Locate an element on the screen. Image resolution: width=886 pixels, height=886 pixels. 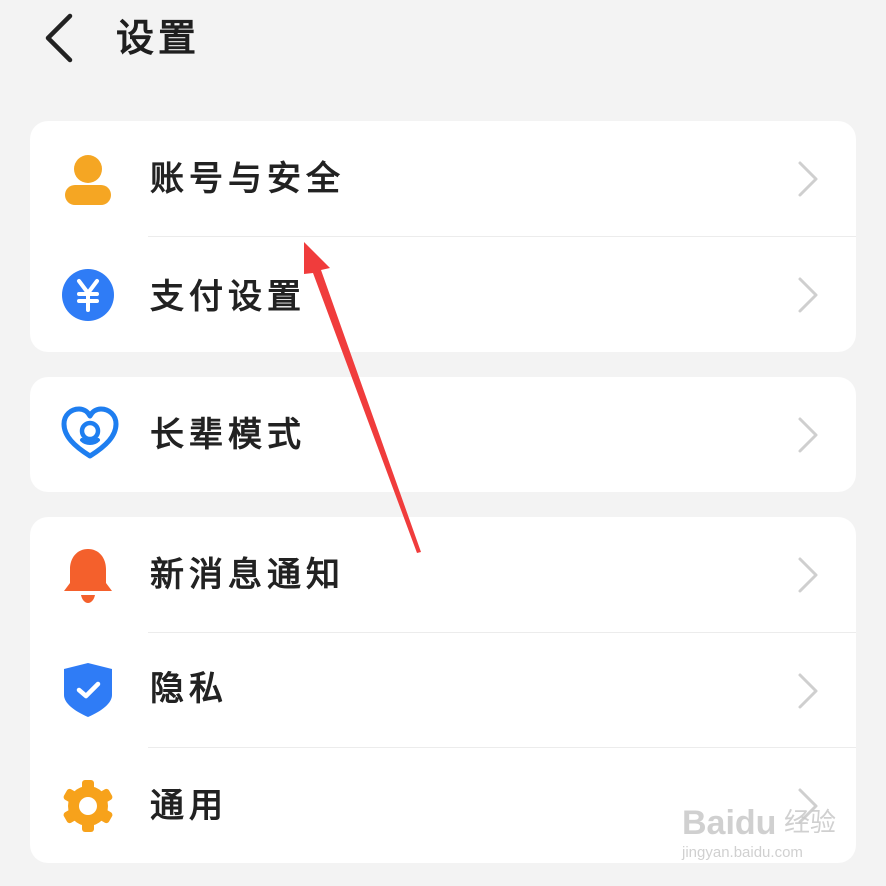
settings-item-general: 通用 is located at coordinates (443, 805).